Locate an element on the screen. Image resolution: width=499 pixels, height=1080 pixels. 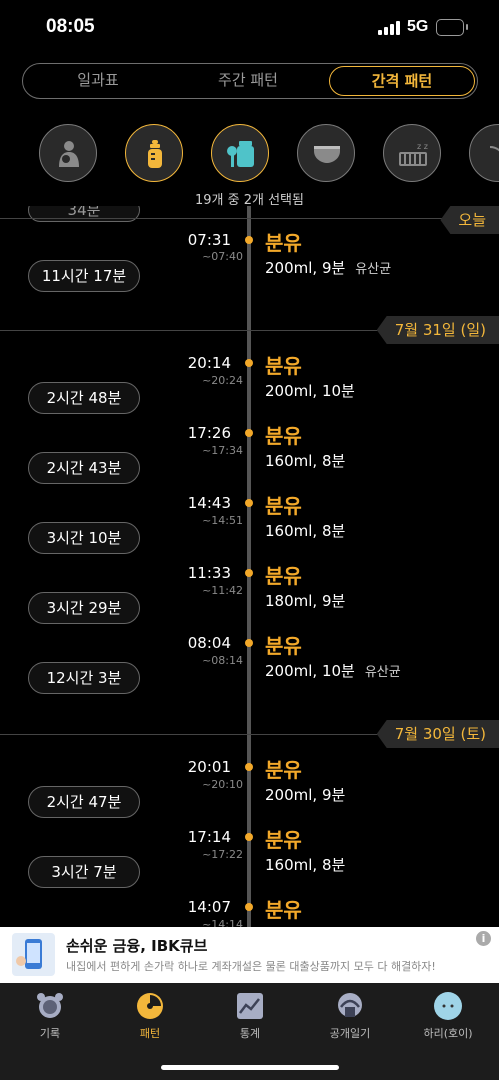
entry-time: 07:31 is located at coordinates (209, 240).